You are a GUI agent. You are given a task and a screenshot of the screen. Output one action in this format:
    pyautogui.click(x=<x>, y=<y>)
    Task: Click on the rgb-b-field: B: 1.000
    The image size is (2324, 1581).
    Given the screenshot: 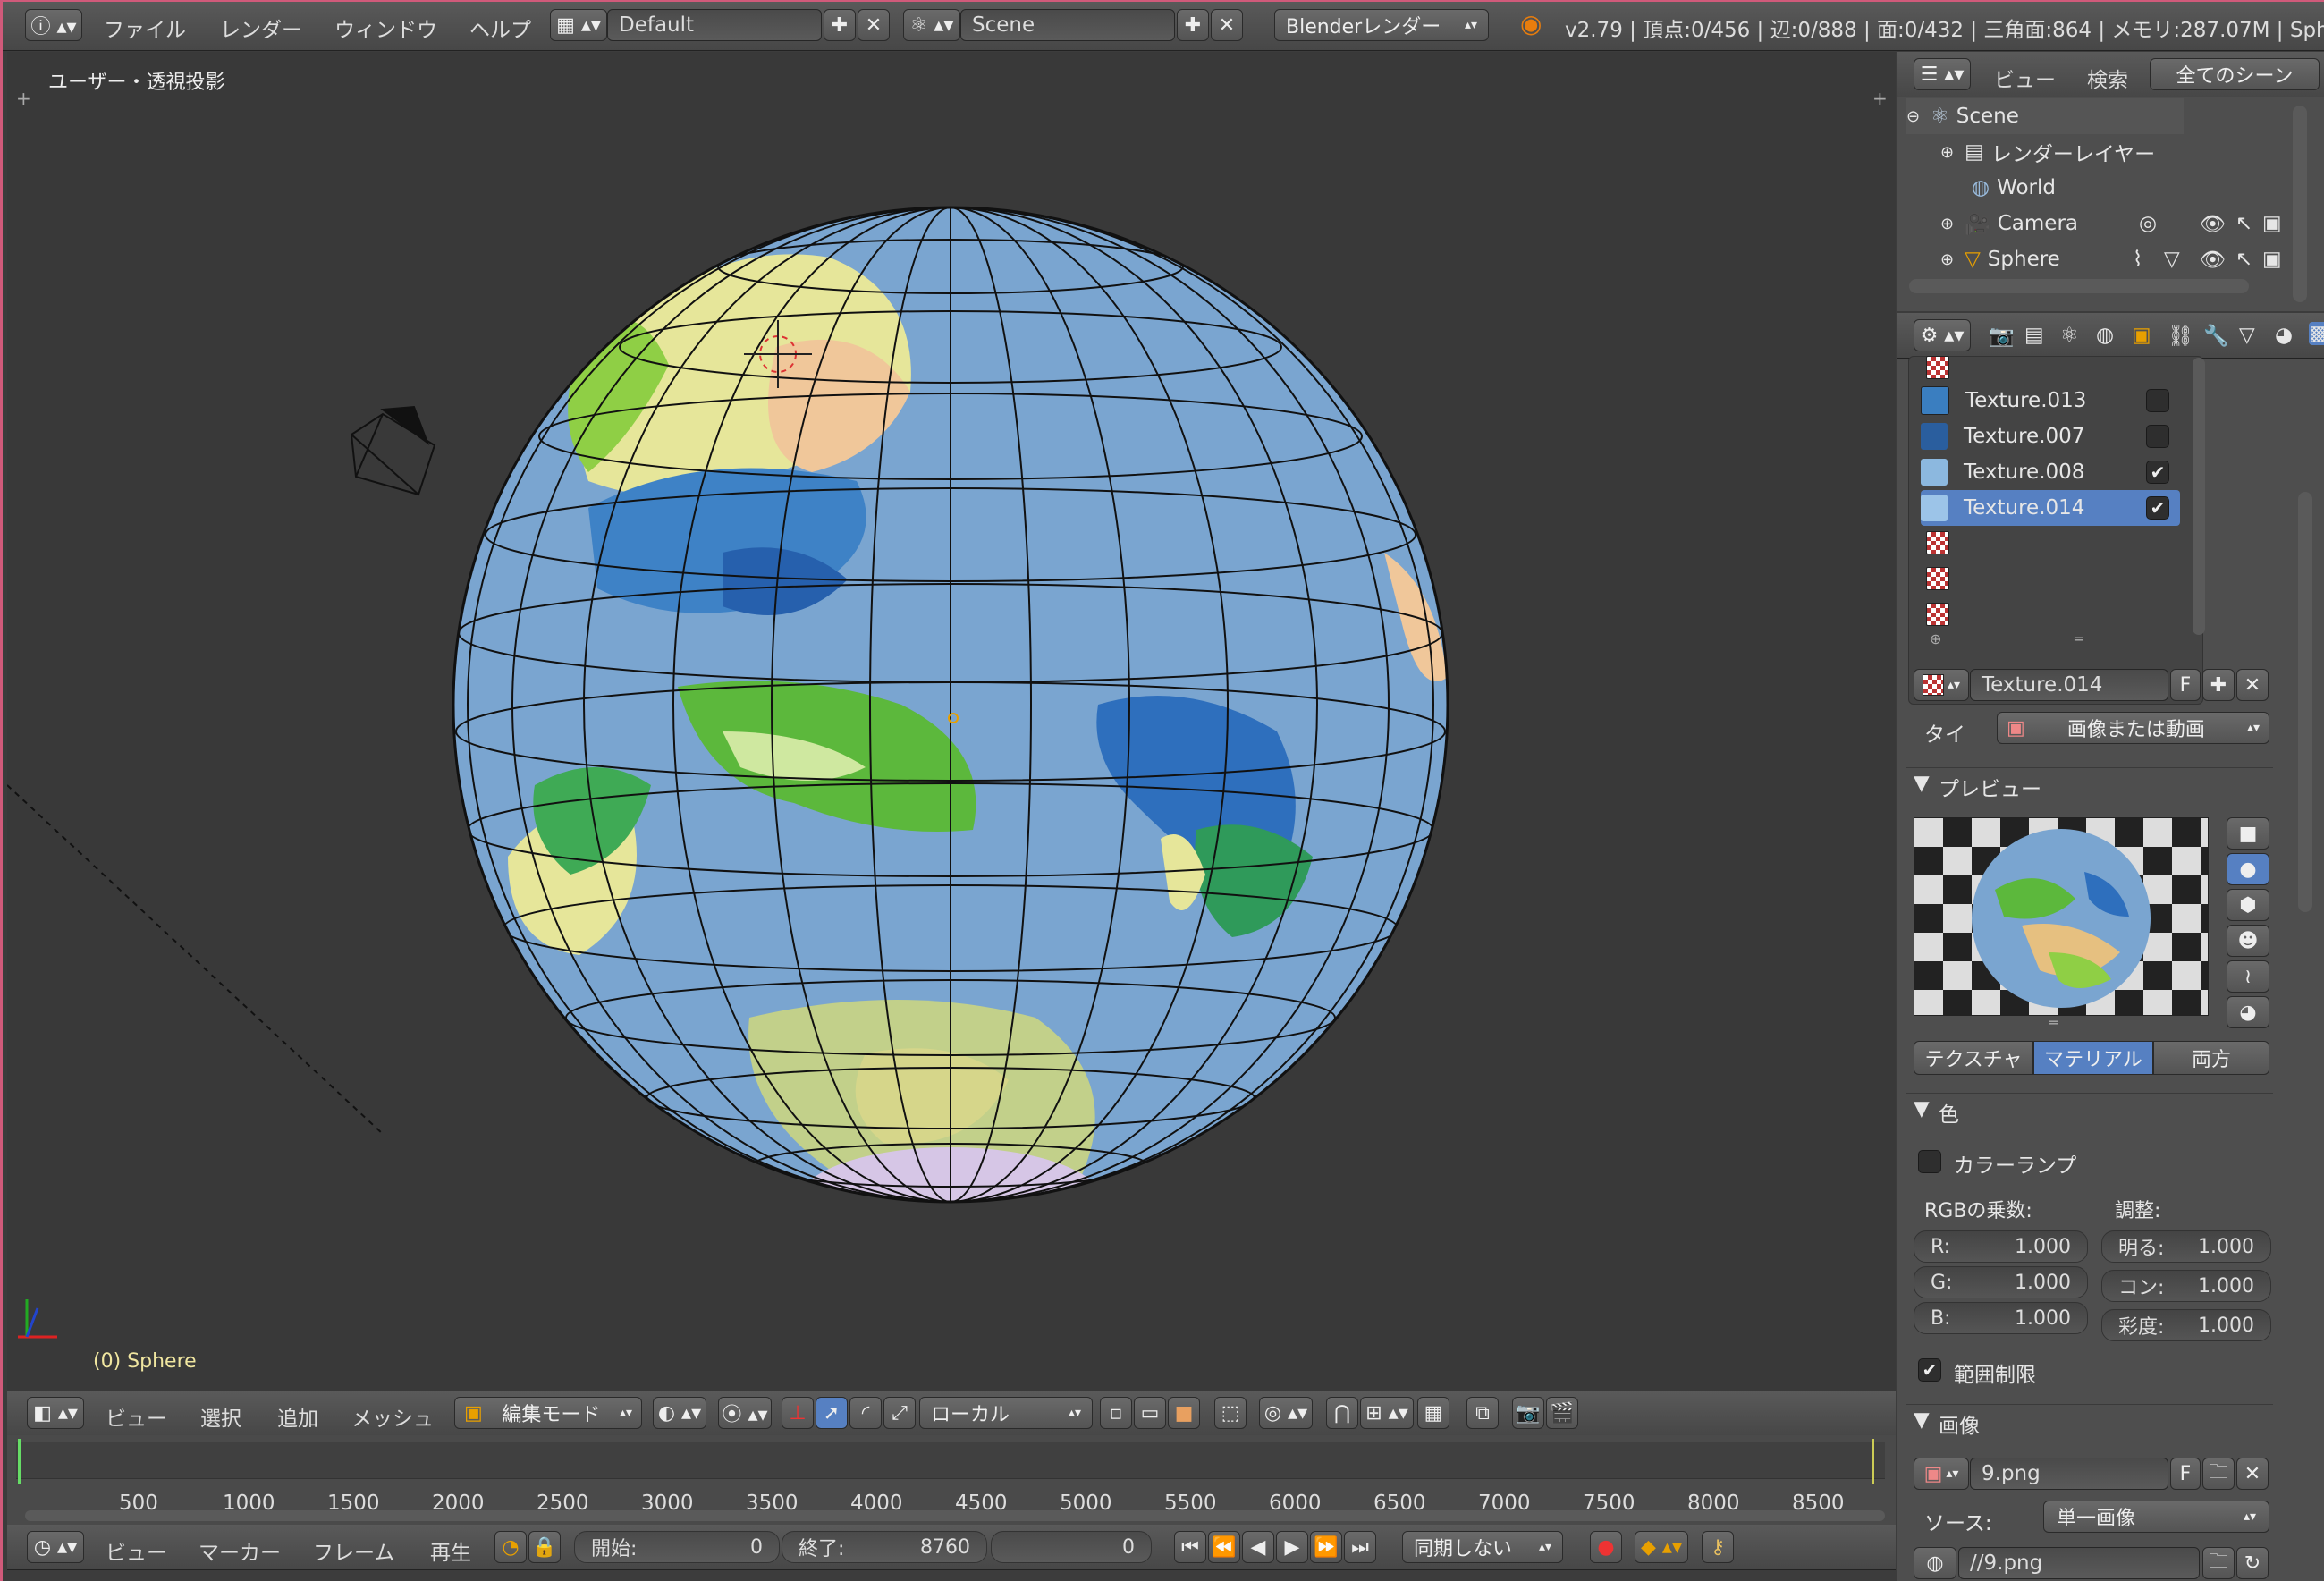 What is the action you would take?
    pyautogui.click(x=2001, y=1318)
    